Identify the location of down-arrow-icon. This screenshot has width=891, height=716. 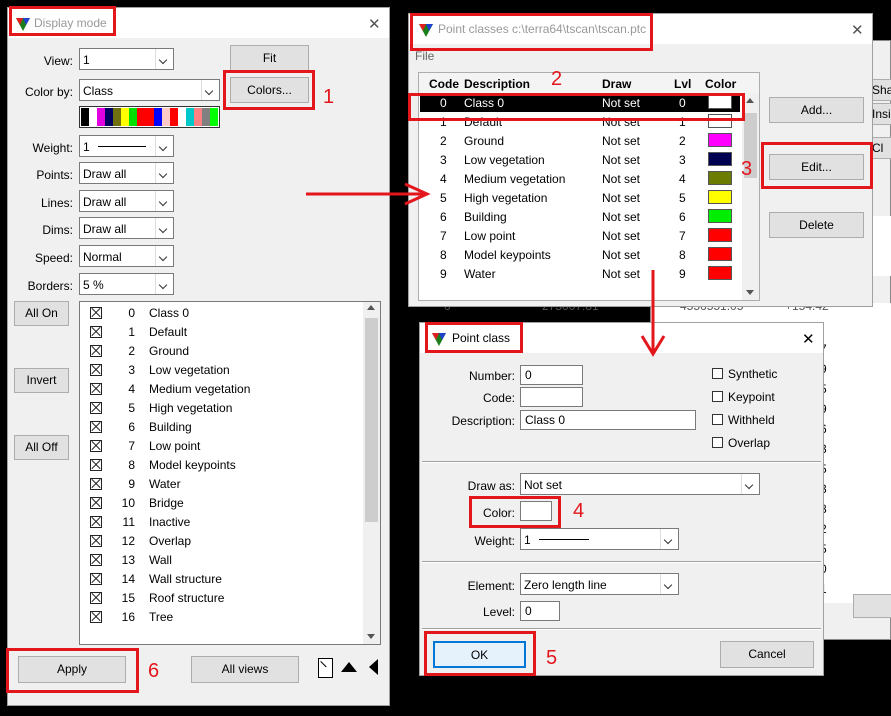
(653, 313).